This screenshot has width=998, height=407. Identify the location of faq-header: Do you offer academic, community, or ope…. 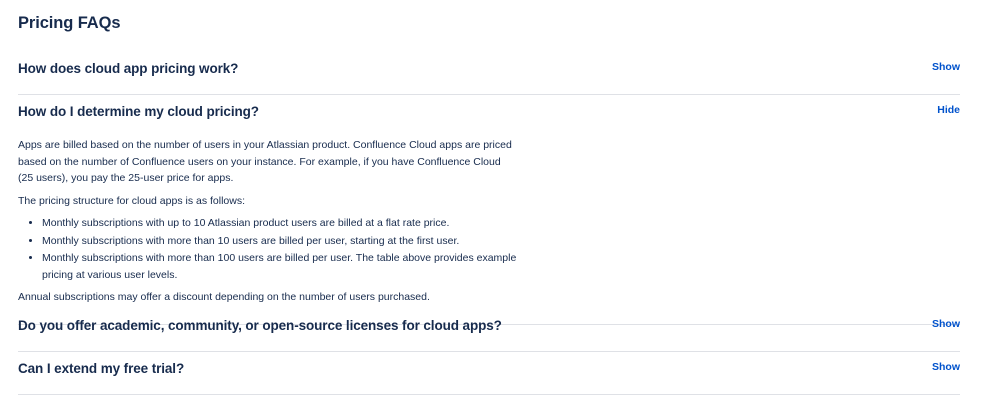
(489, 330).